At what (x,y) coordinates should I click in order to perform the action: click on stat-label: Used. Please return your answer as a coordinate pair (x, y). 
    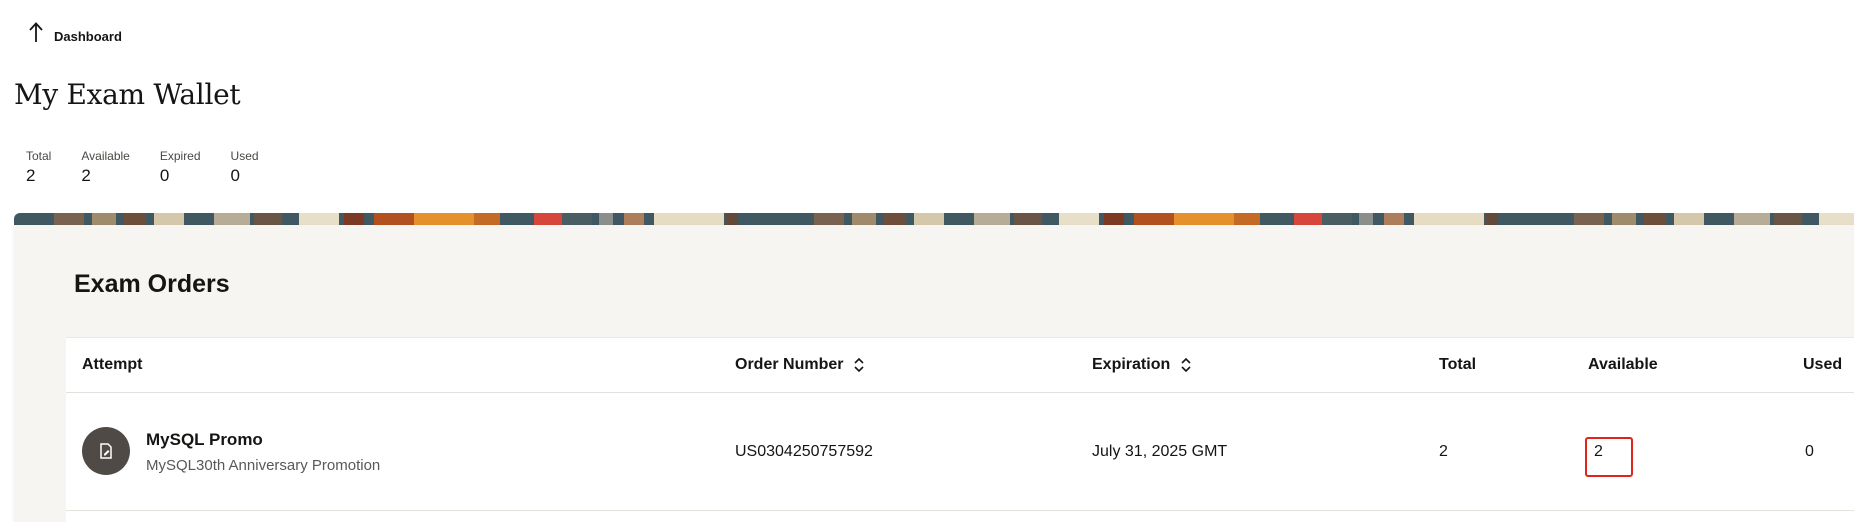
    Looking at the image, I should click on (244, 156).